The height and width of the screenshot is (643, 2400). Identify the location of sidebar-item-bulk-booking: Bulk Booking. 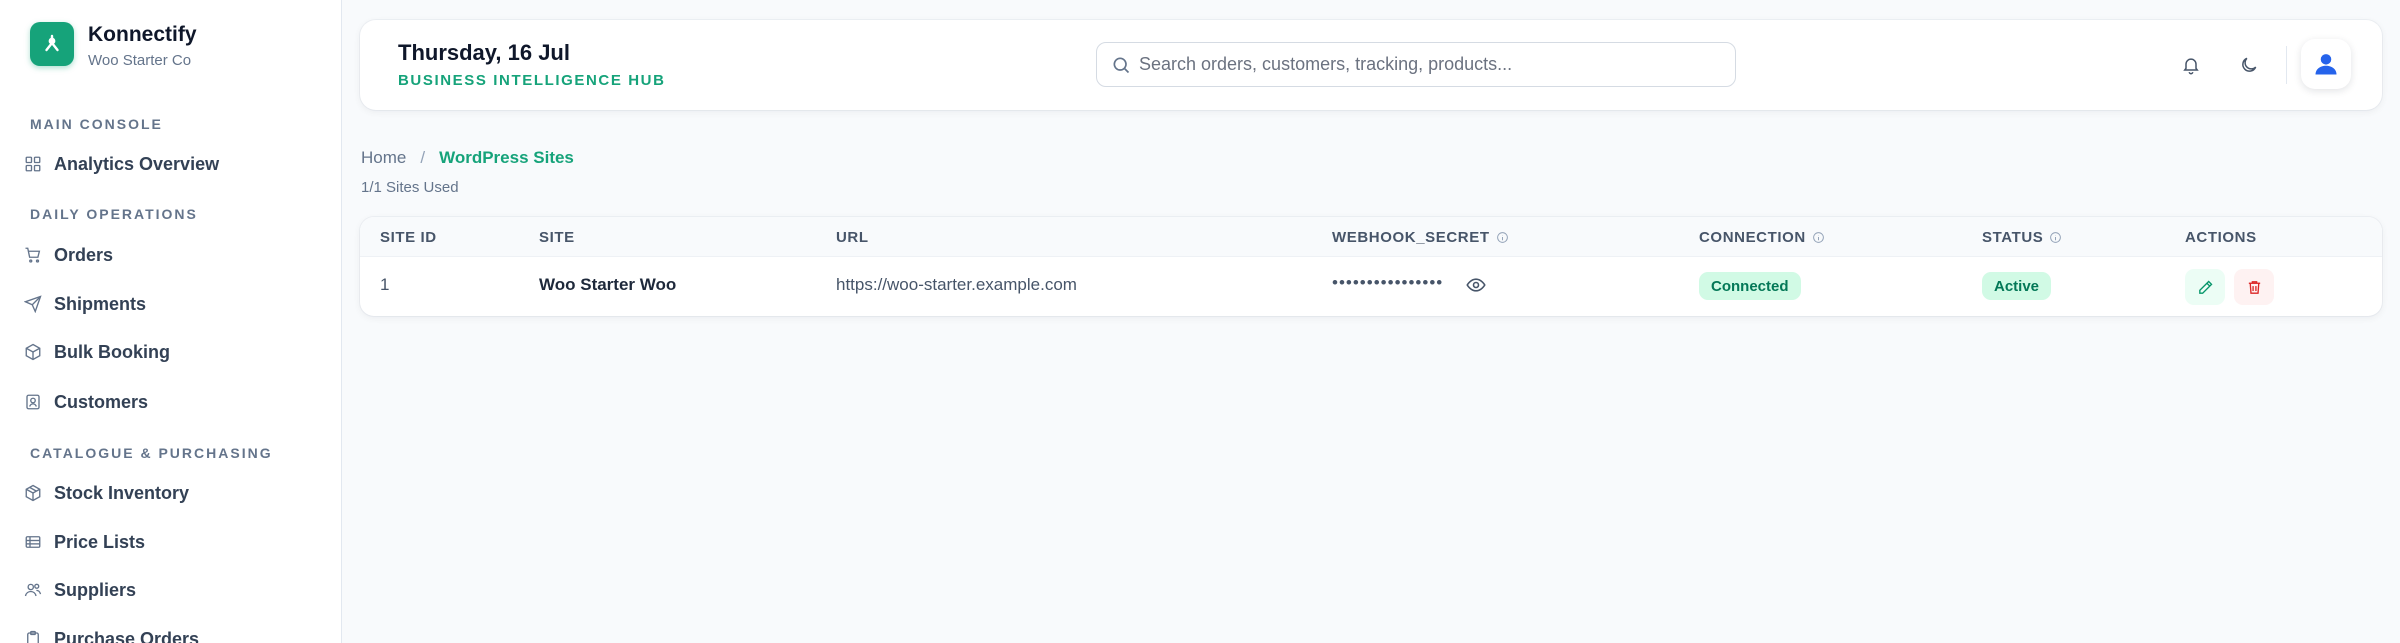
(97, 352).